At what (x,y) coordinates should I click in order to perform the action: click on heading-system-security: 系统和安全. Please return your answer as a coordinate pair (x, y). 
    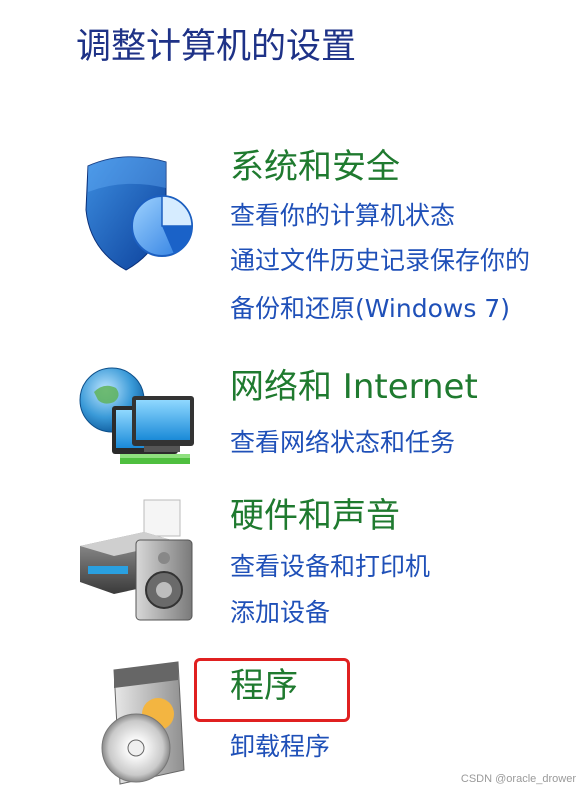
    Looking at the image, I should click on (315, 167).